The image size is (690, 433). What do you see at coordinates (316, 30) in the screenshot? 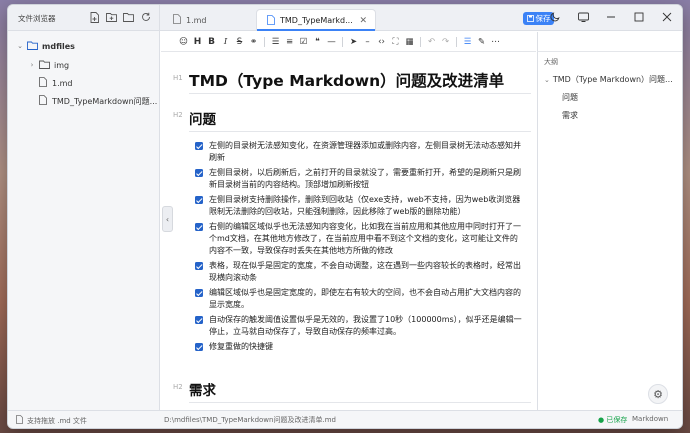
I see `active-tab-indicator` at bounding box center [316, 30].